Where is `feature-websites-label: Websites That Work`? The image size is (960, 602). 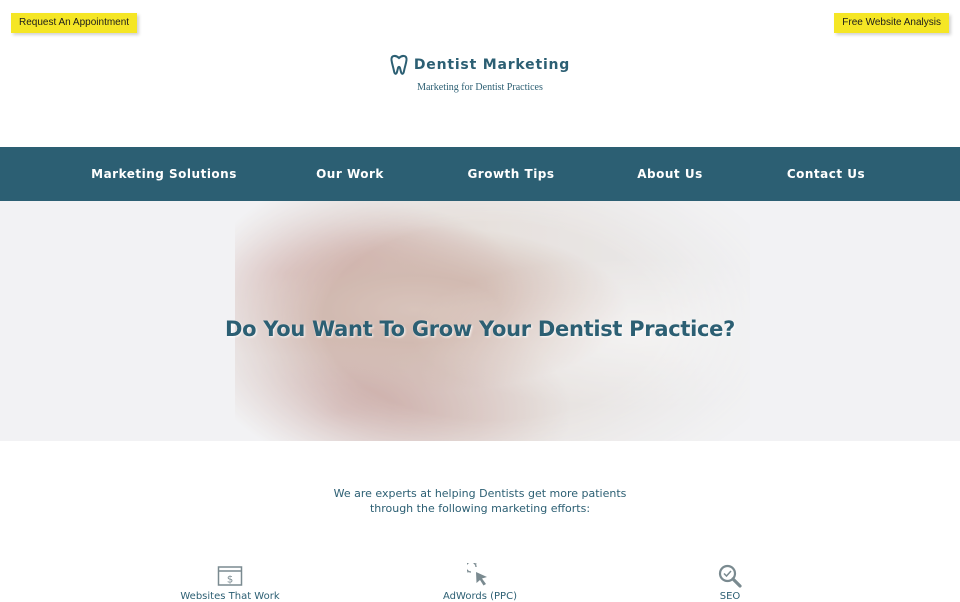
feature-websites-label: Websites That Work is located at coordinates (230, 596).